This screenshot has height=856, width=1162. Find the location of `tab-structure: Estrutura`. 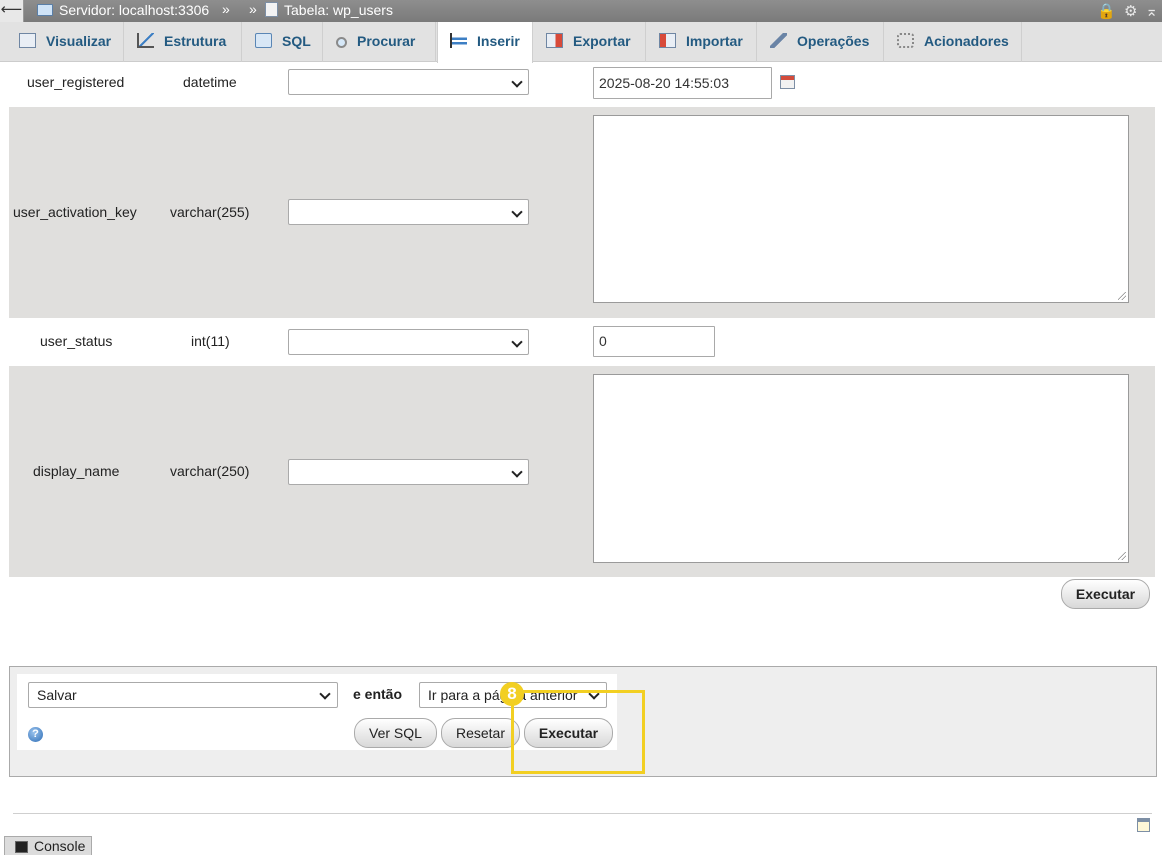

tab-structure: Estrutura is located at coordinates (183, 42).